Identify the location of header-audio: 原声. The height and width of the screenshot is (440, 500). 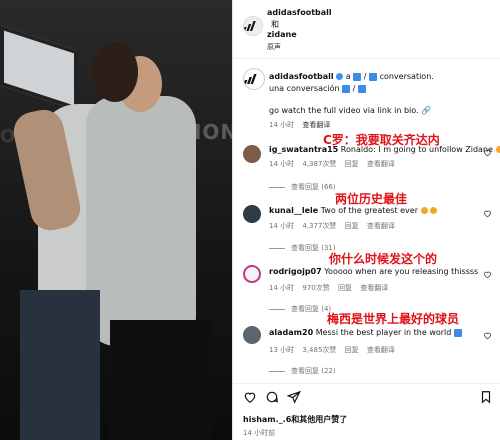
(274, 47).